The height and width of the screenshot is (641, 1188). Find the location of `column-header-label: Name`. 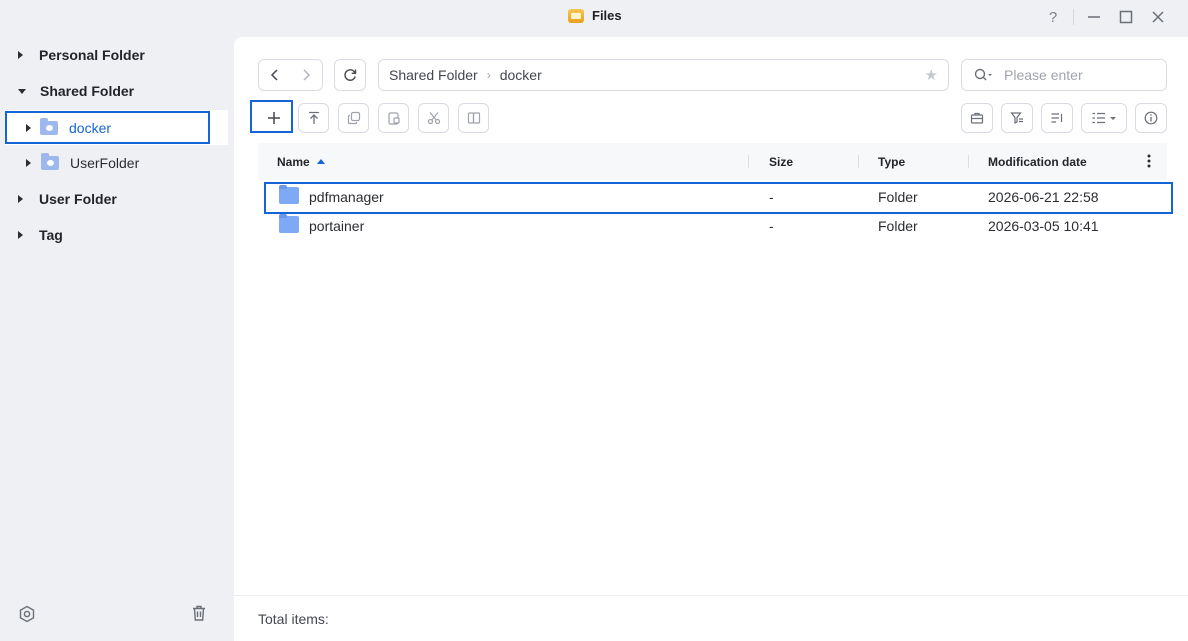

column-header-label: Name is located at coordinates (293, 162).